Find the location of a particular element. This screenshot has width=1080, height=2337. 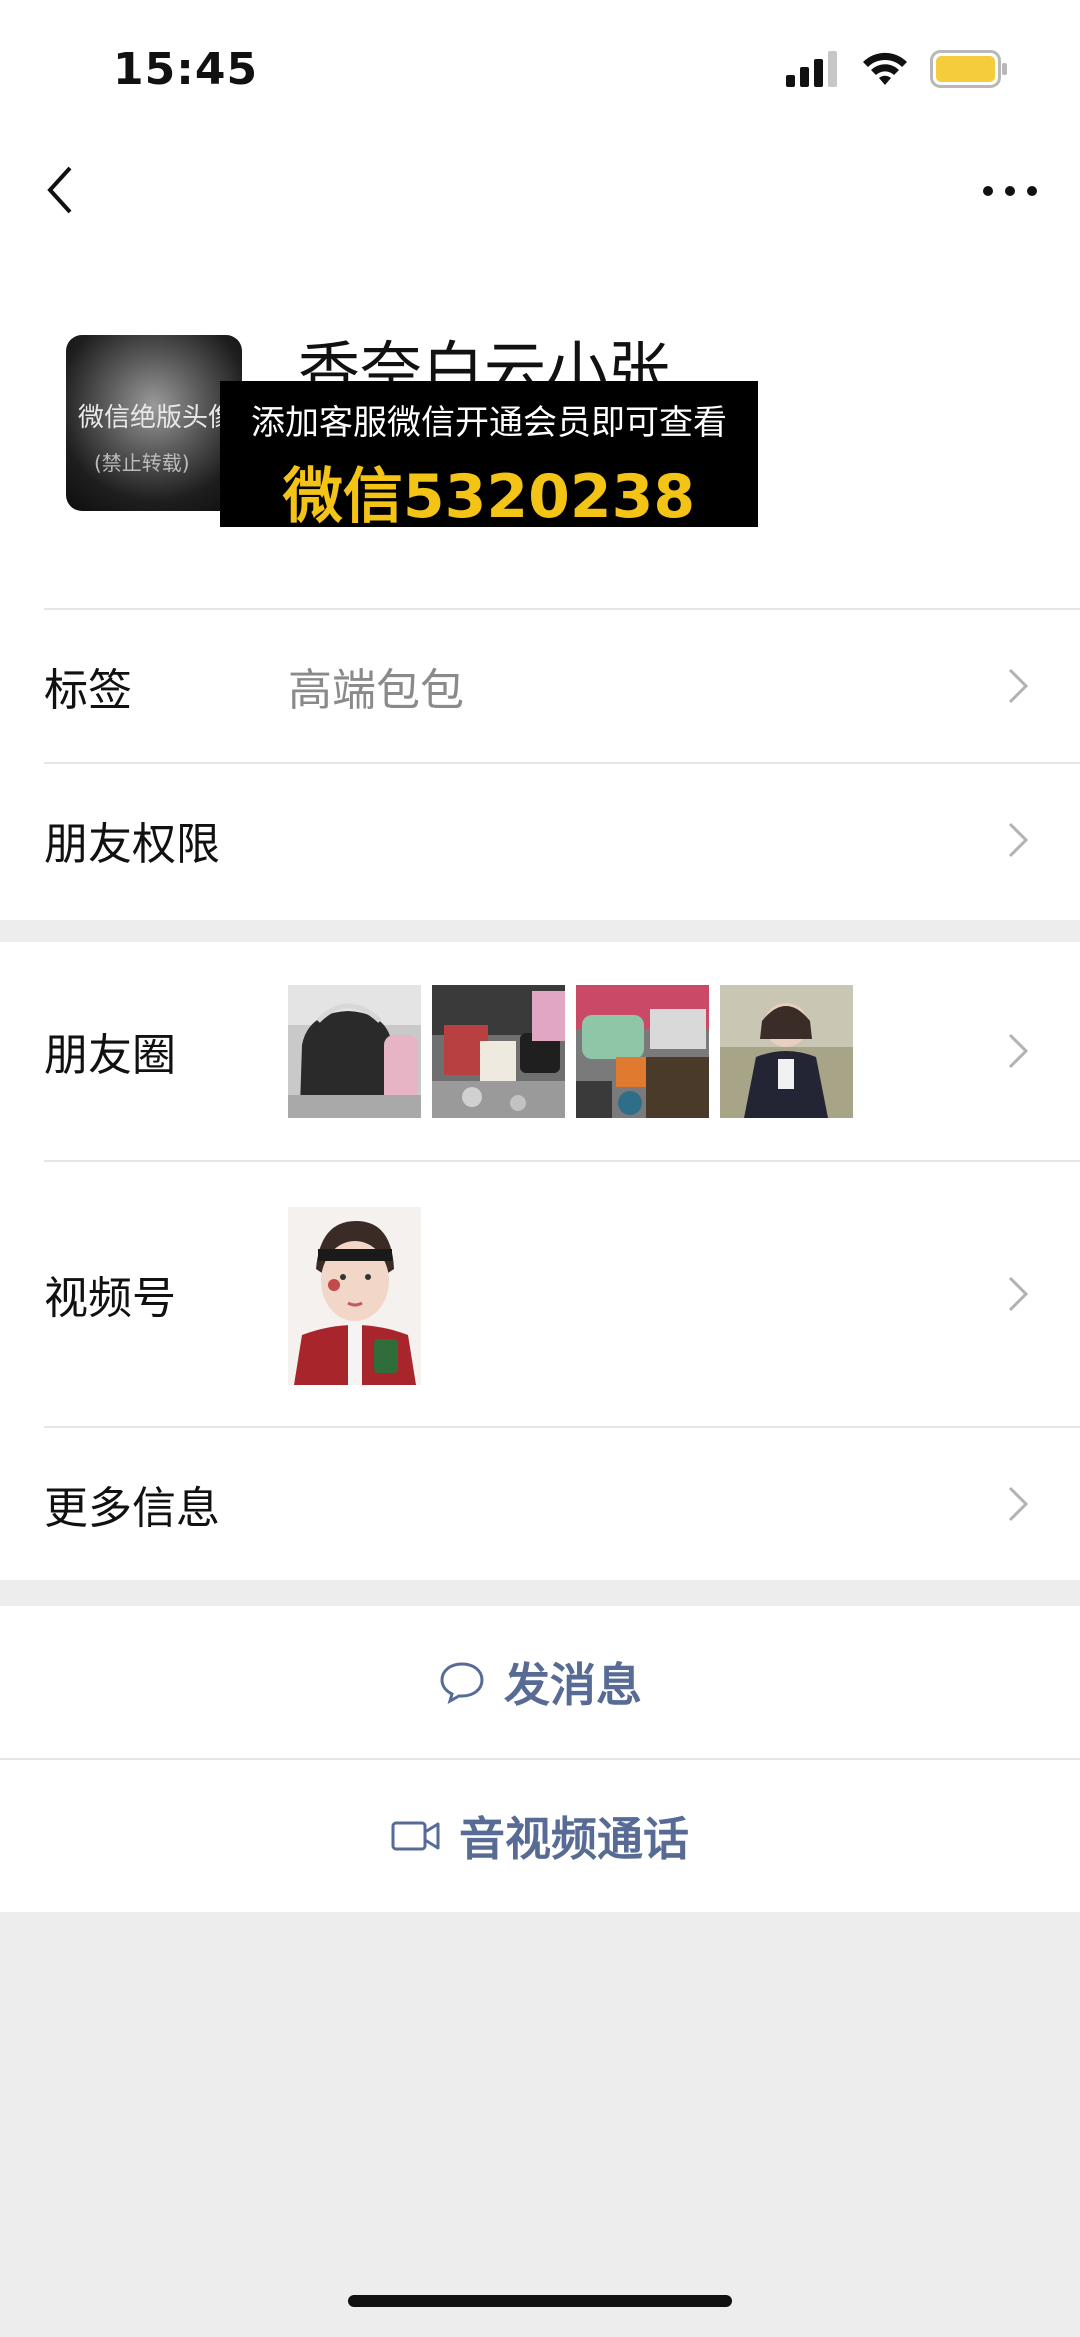

video-camera-icon is located at coordinates (415, 1836).